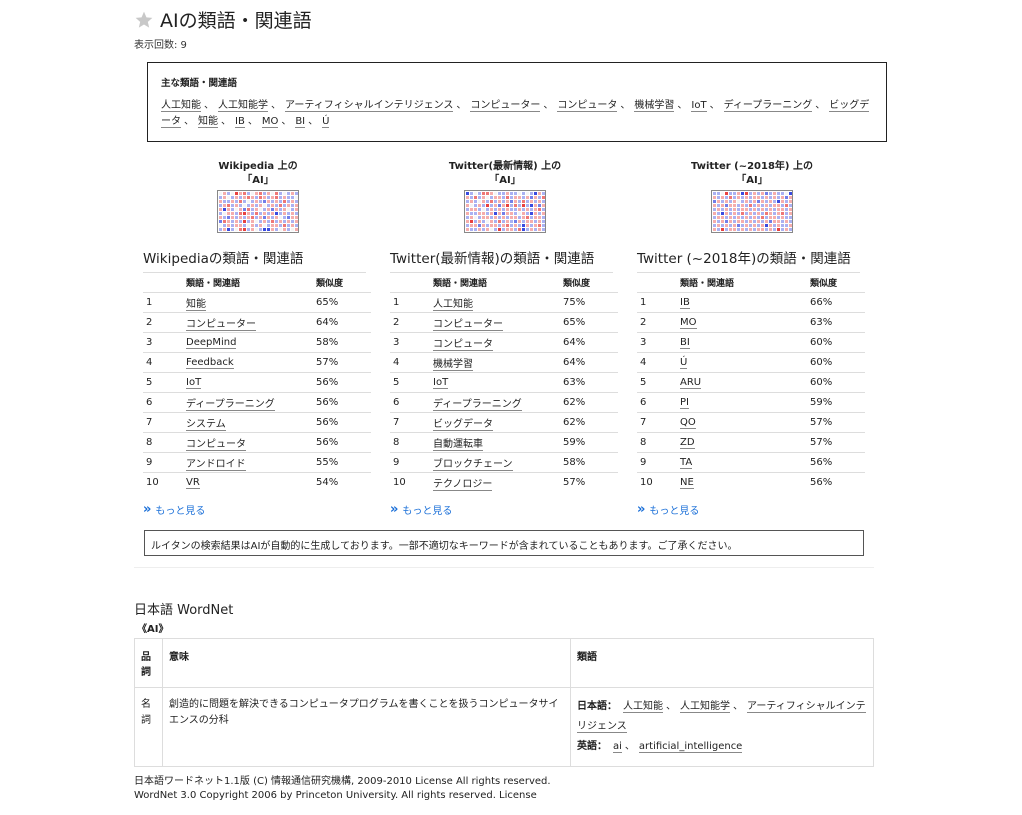 Image resolution: width=1022 pixels, height=815 pixels. What do you see at coordinates (453, 364) in the screenshot?
I see `word-link: 機械学習` at bounding box center [453, 364].